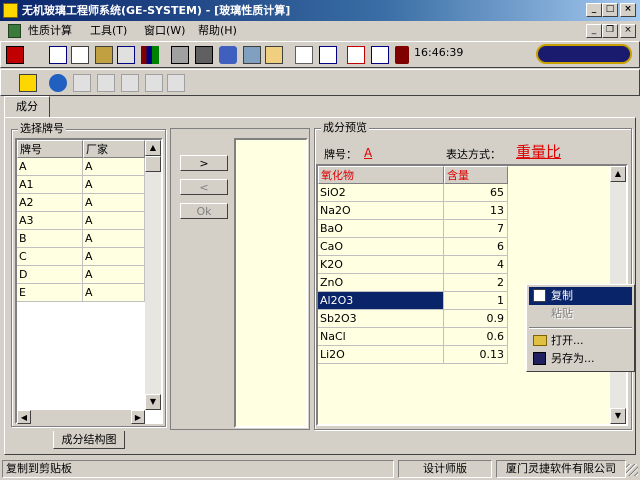  I want to click on line-chart-icon, so click(356, 55).